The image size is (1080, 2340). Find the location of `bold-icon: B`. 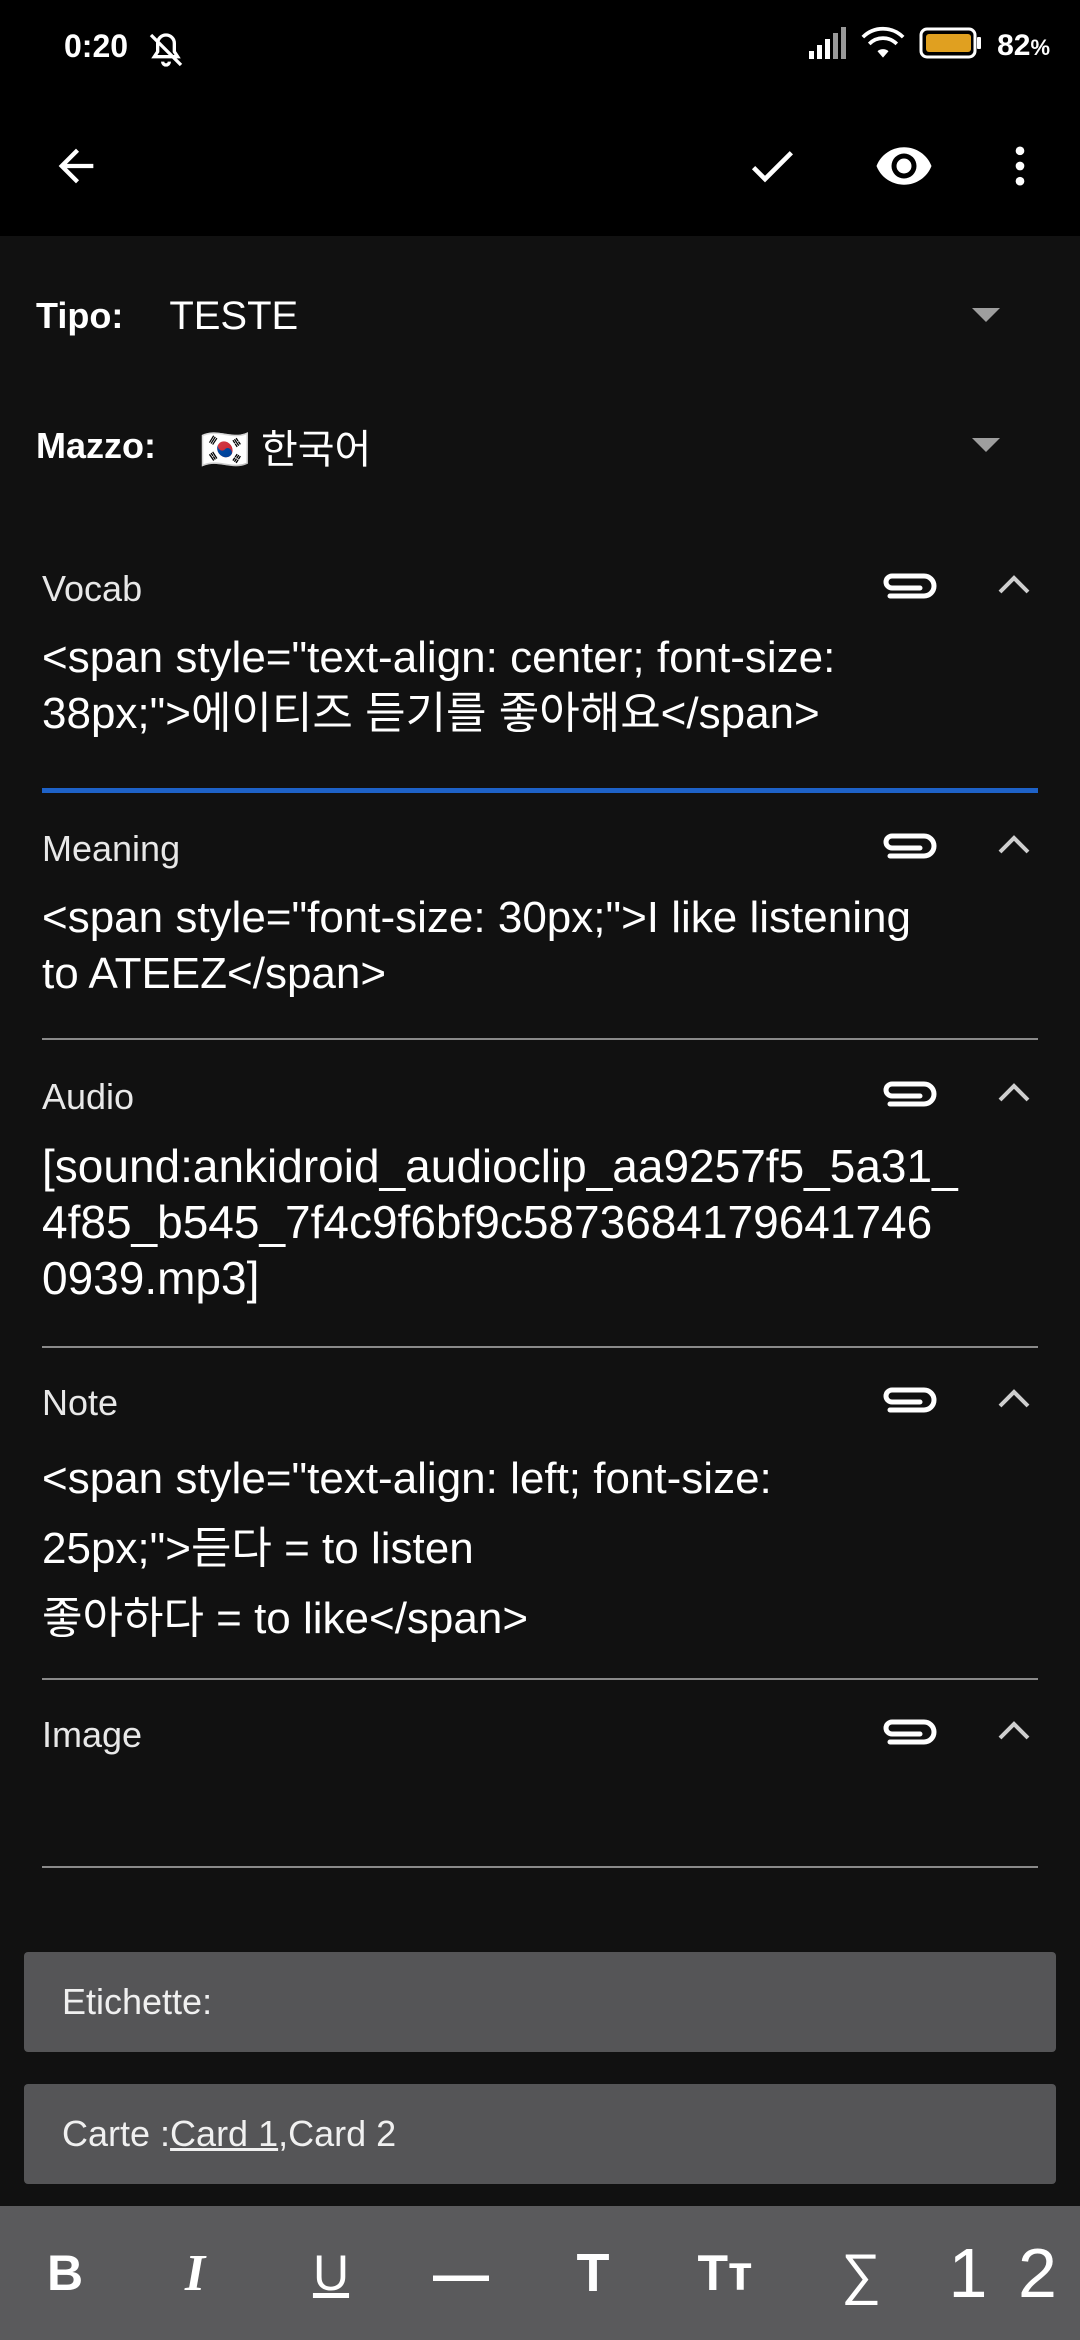

bold-icon: B is located at coordinates (65, 2273).